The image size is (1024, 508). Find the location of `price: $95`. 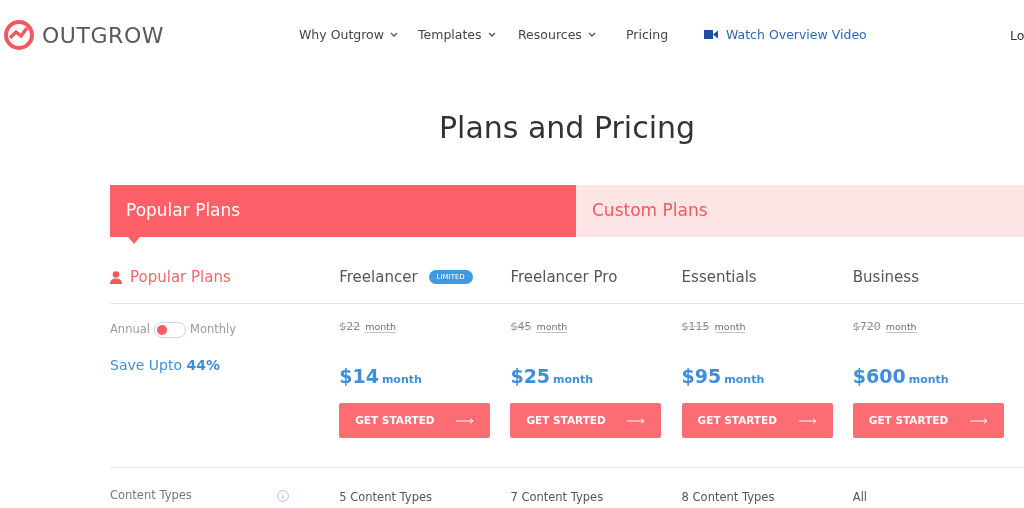

price: $95 is located at coordinates (701, 376).